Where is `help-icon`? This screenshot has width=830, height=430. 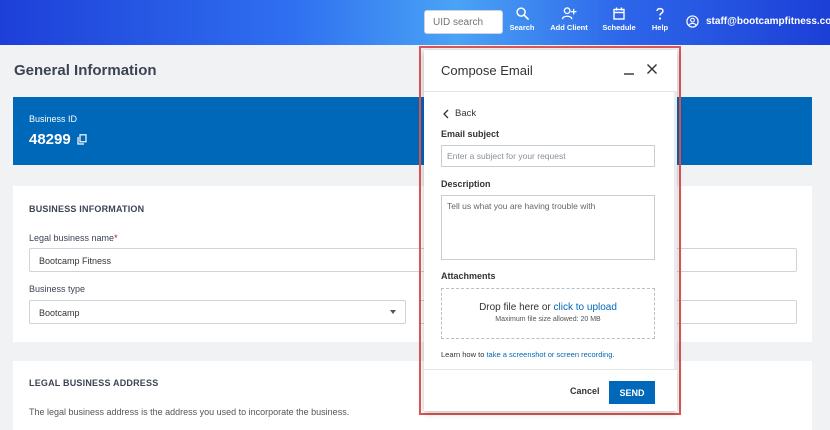
help-icon is located at coordinates (660, 13).